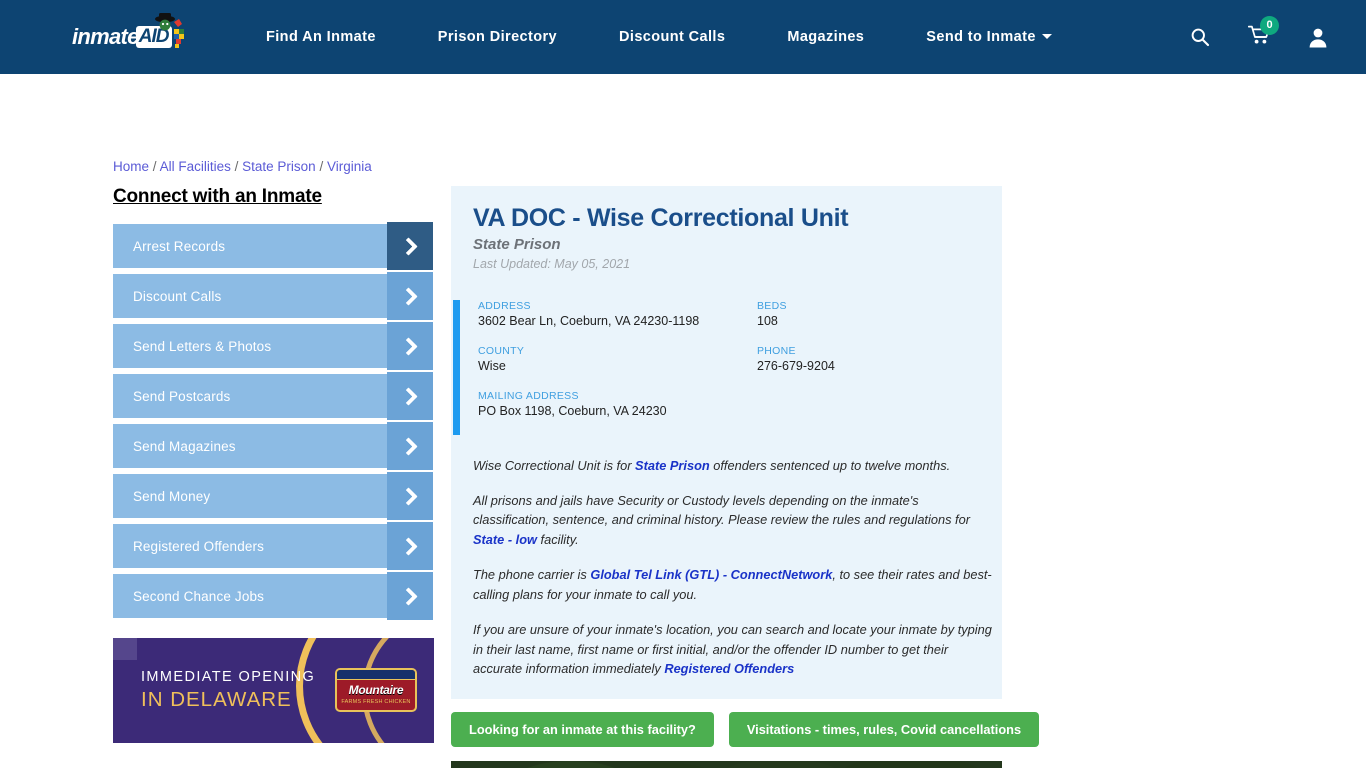  What do you see at coordinates (456, 367) in the screenshot?
I see `accent-bar` at bounding box center [456, 367].